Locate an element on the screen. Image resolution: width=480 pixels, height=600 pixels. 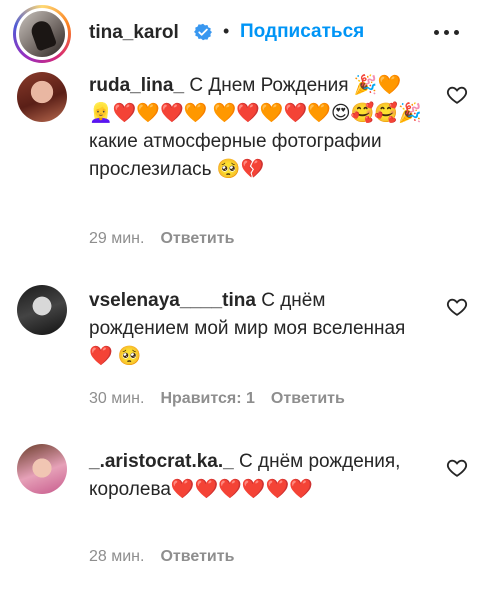
comment-time: 30 мин. is located at coordinates (117, 398).